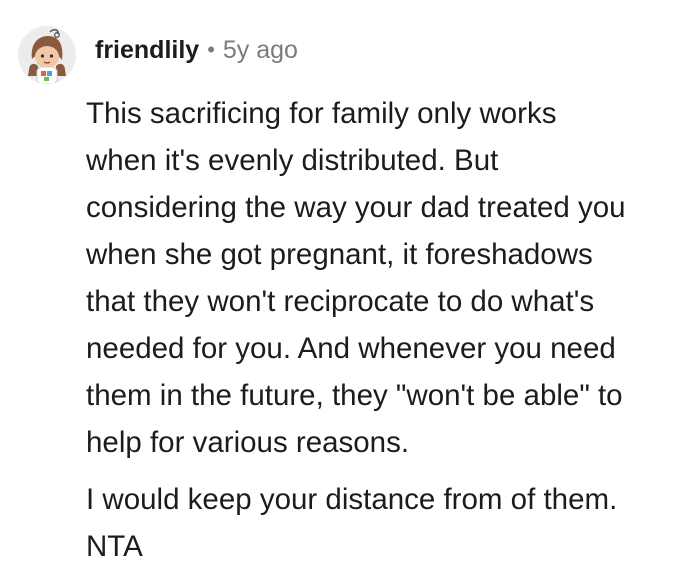  I want to click on timestamp: 5y ago, so click(260, 50).